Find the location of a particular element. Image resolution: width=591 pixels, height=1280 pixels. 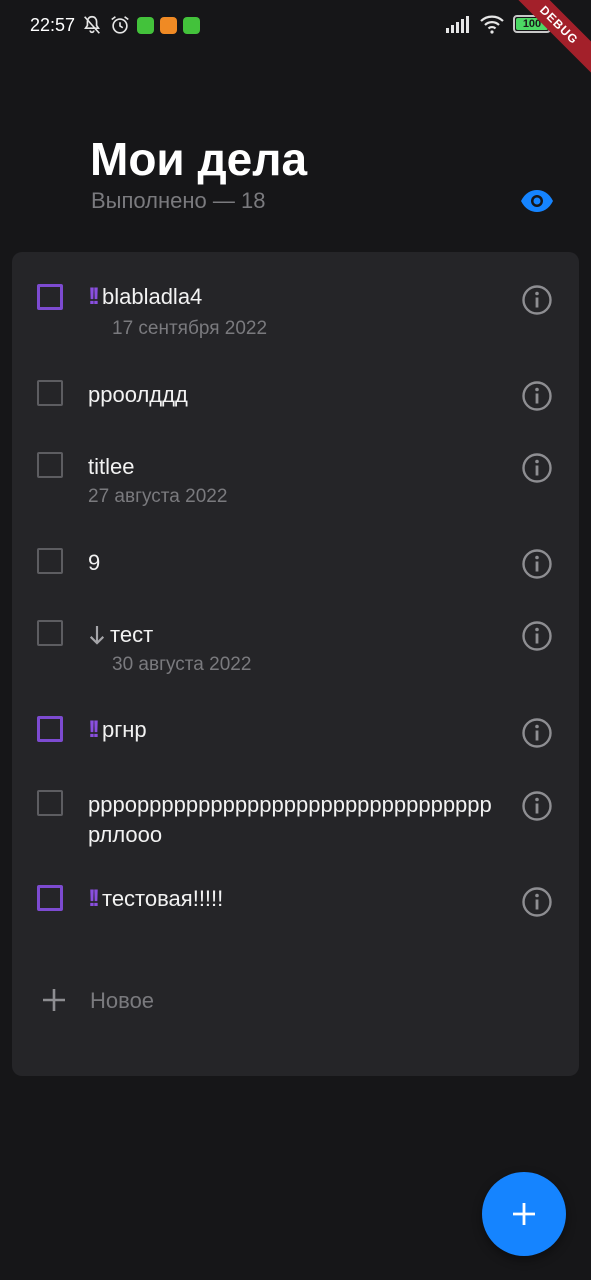

task-item: !! blabladla4 17 сентября 2022 is located at coordinates (295, 320).